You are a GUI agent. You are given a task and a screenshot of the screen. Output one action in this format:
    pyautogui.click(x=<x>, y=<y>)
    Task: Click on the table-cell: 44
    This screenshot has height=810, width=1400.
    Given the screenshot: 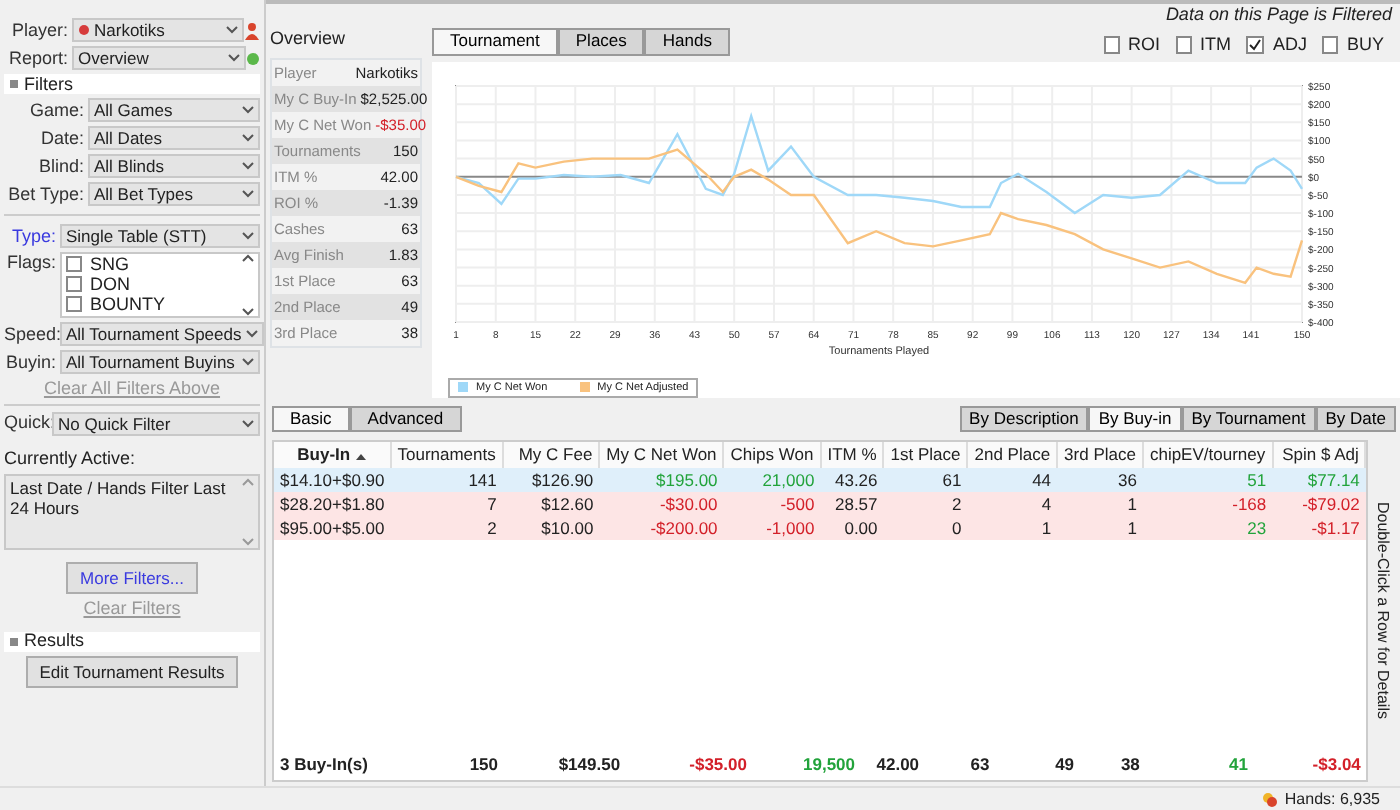 What is the action you would take?
    pyautogui.click(x=1012, y=479)
    